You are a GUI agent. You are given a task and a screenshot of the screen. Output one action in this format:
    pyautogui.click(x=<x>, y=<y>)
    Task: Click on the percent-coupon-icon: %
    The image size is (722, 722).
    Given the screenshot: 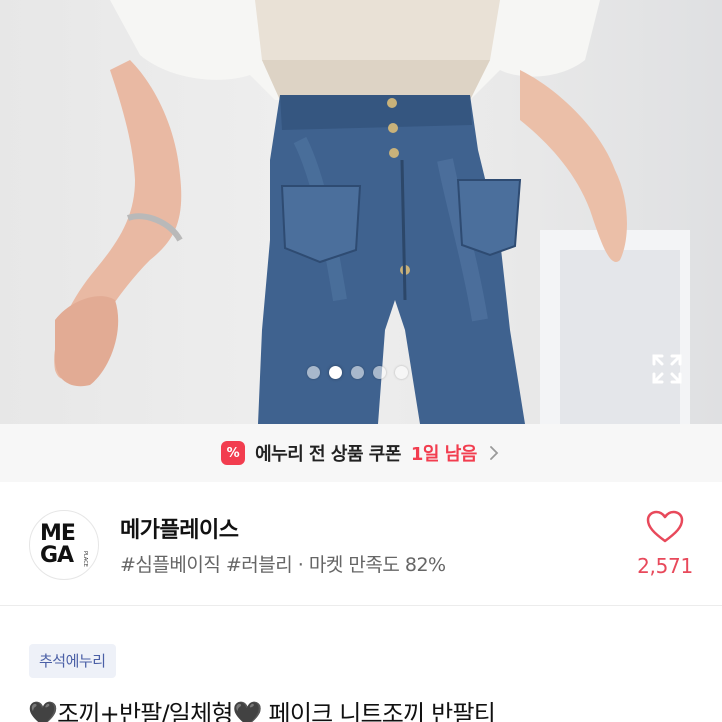 What is the action you would take?
    pyautogui.click(x=233, y=453)
    